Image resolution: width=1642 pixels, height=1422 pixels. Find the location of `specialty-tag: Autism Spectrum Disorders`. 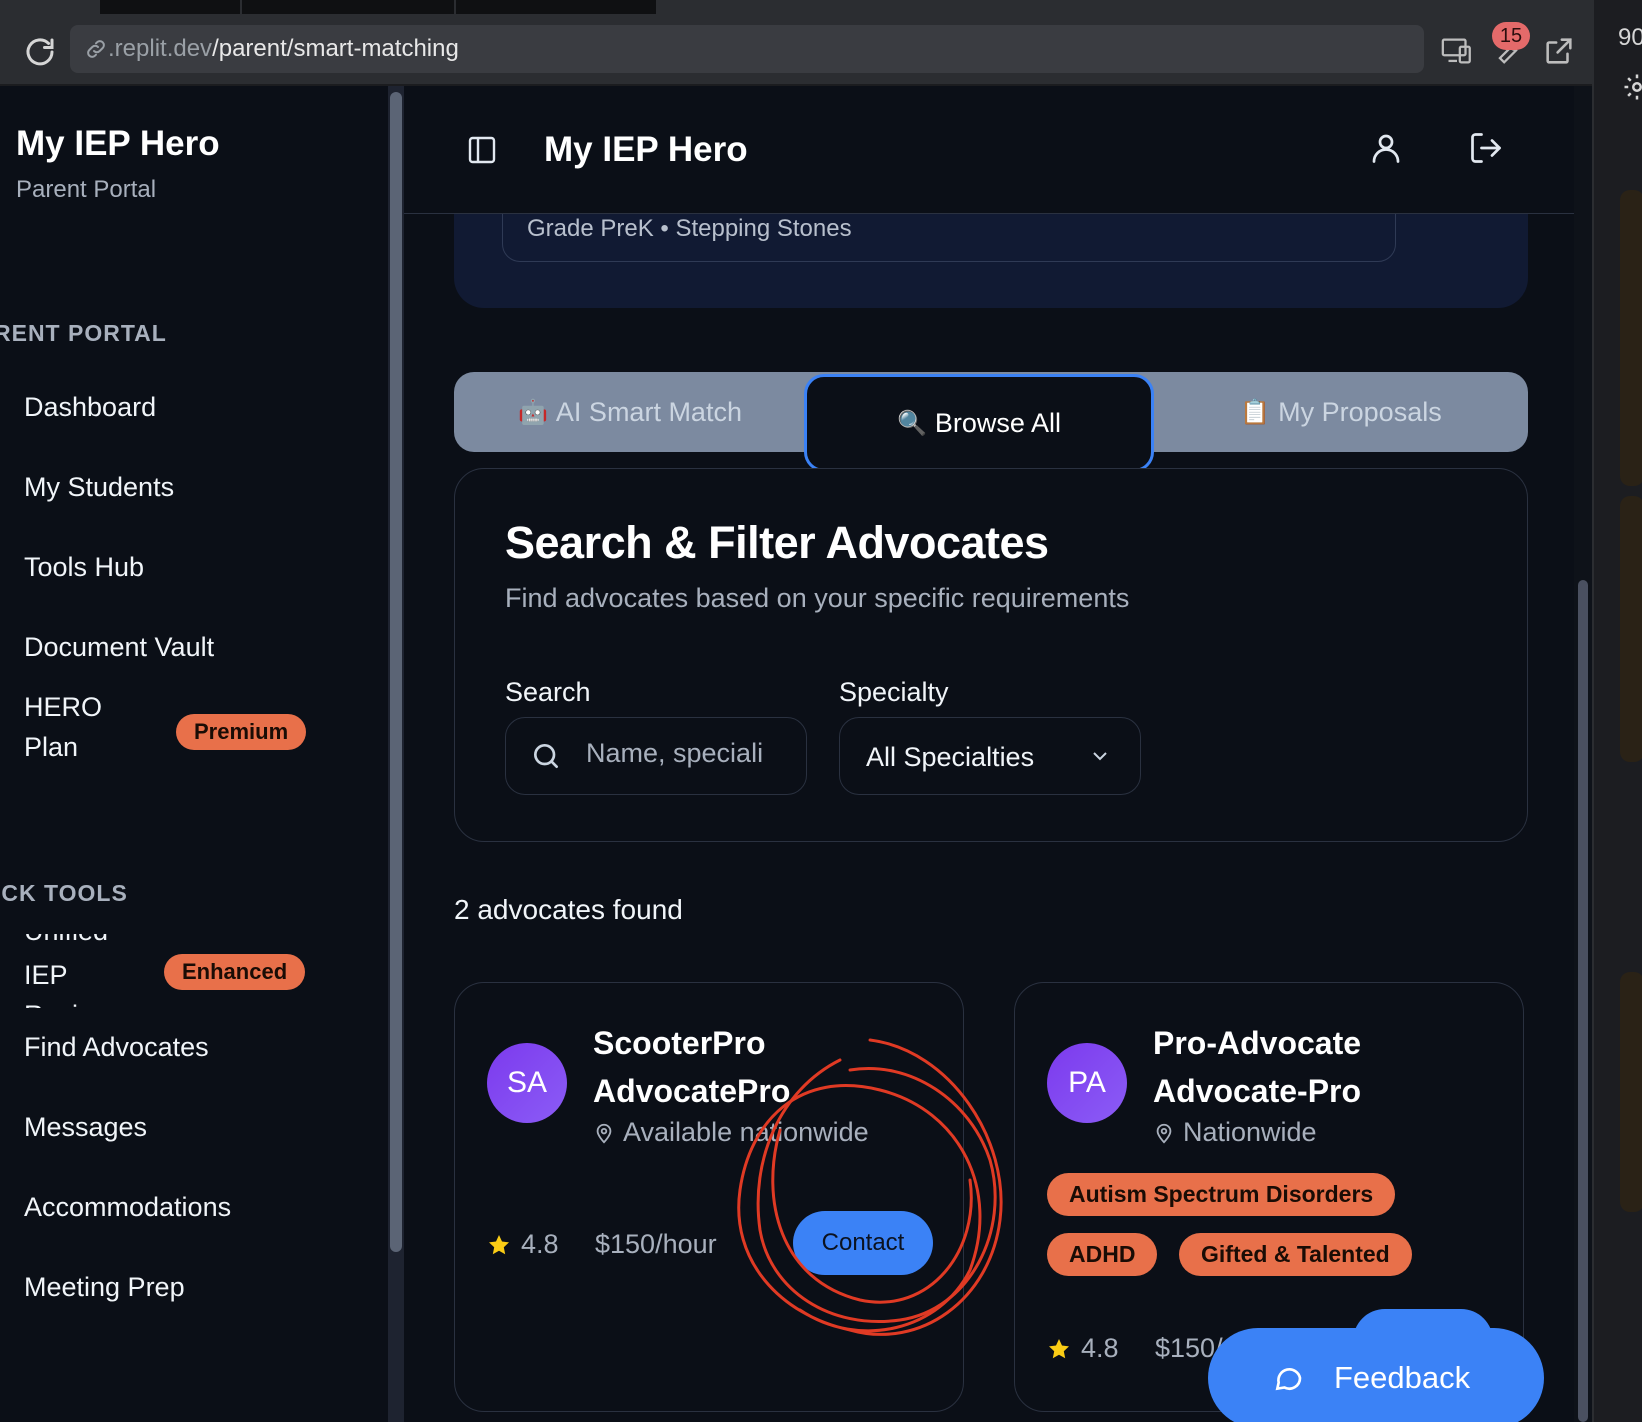

specialty-tag: Autism Spectrum Disorders is located at coordinates (1221, 1194).